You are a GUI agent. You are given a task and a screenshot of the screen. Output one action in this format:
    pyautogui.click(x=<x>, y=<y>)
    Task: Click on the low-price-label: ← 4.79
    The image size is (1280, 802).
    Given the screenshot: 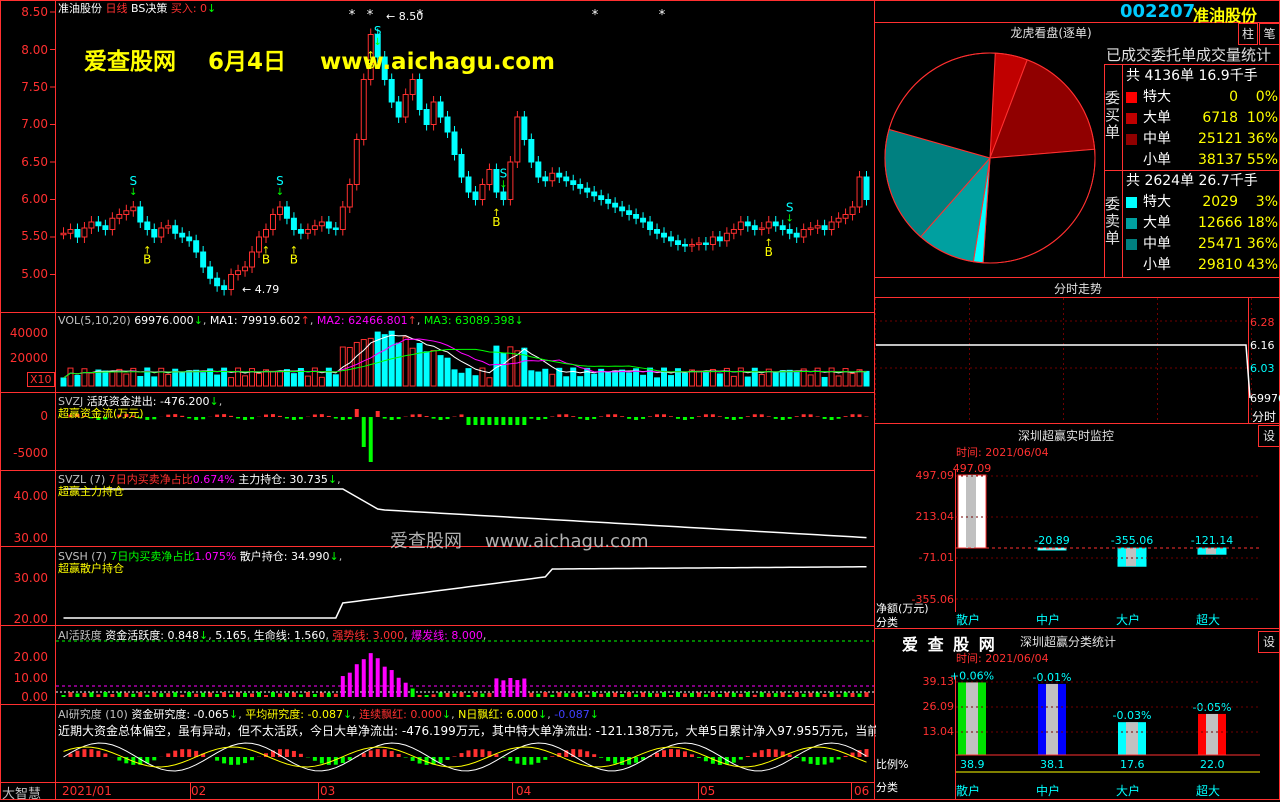 What is the action you would take?
    pyautogui.click(x=261, y=289)
    